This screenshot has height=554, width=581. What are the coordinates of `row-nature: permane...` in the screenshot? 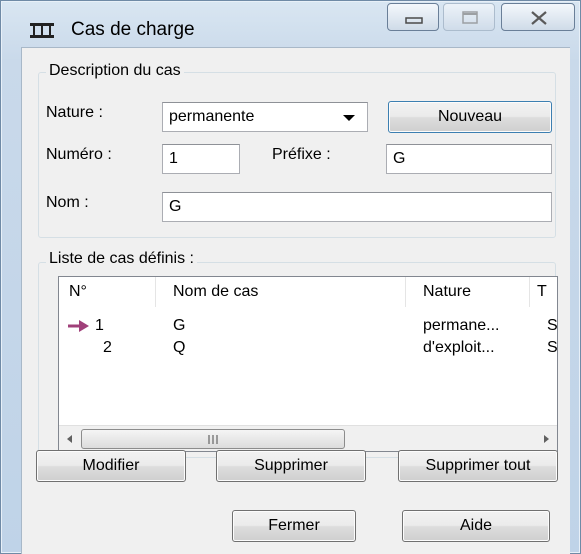 It's located at (461, 325).